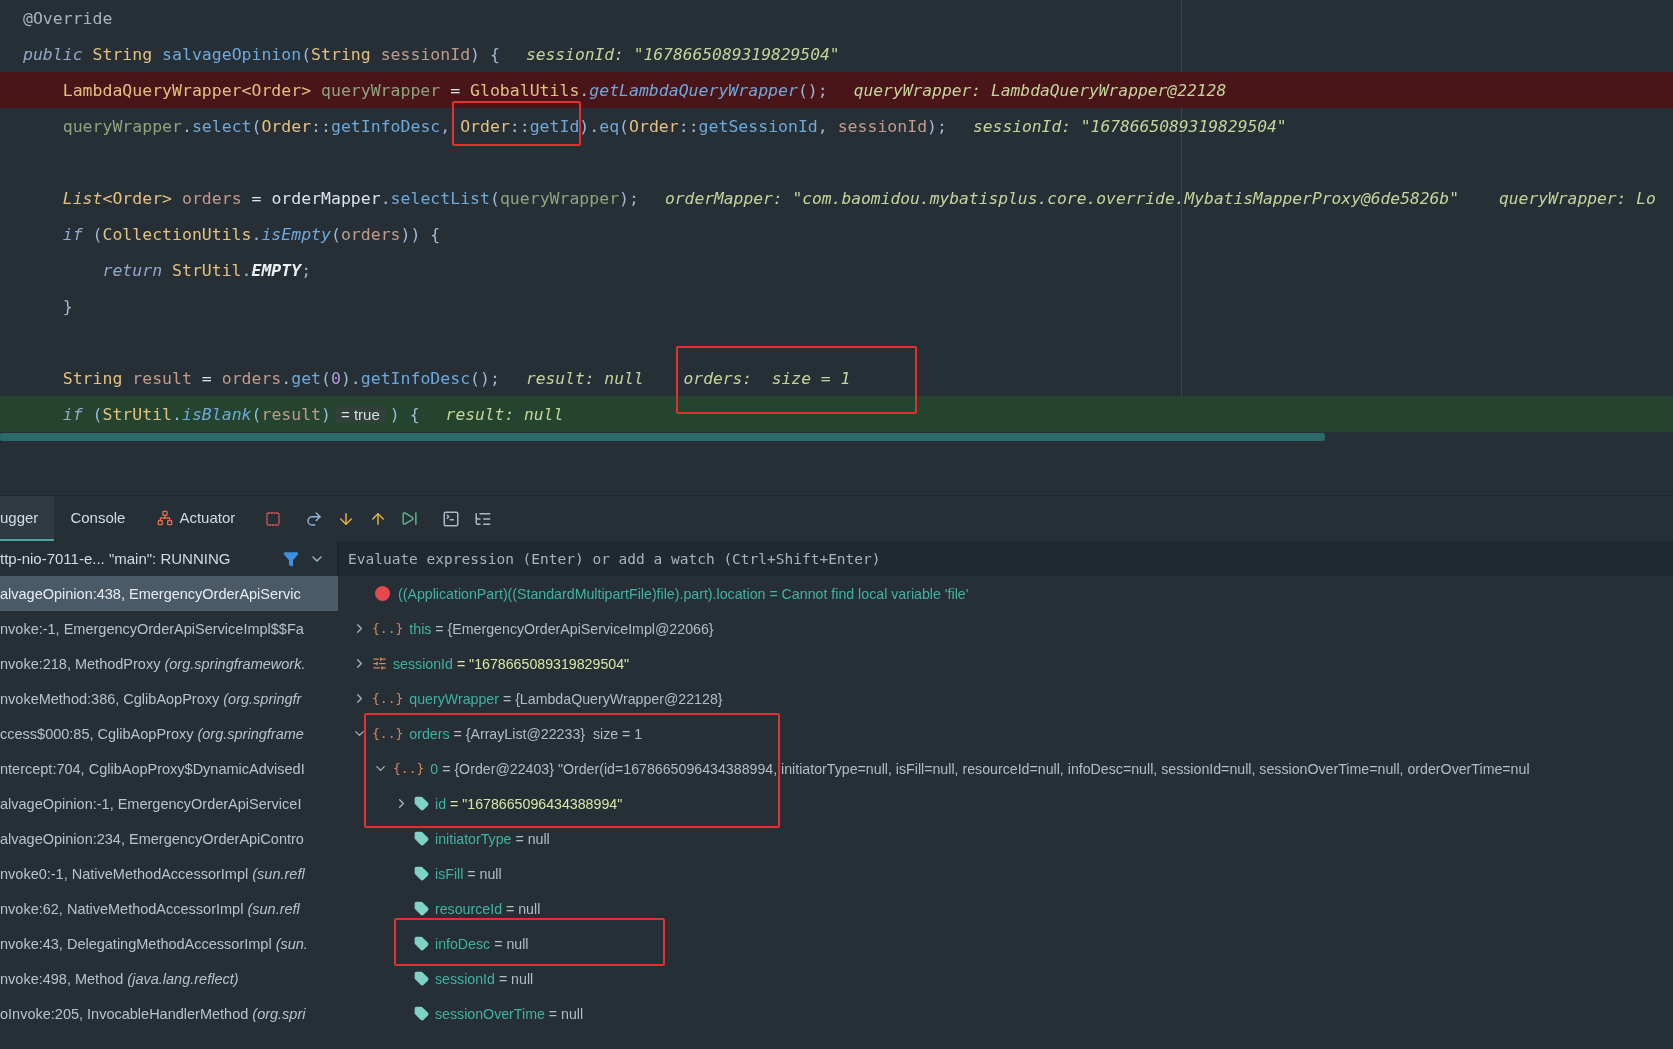  I want to click on code-line: queryWrapper.select(Order::getInfoDesc, Order::getId).eq(Order::getSessionId, sessionId);, so click(504, 126).